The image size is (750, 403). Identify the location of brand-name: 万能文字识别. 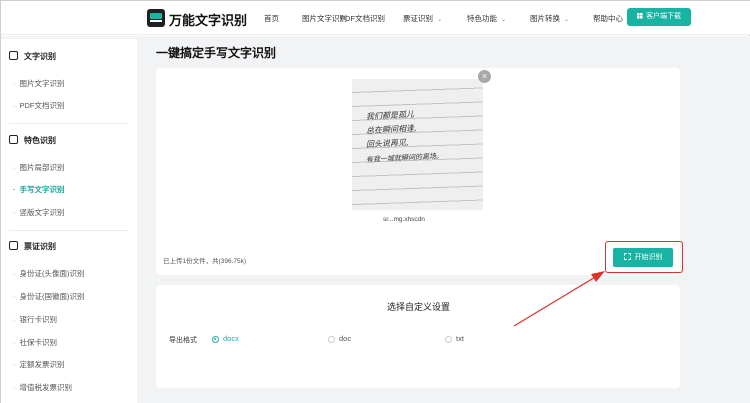
(208, 19).